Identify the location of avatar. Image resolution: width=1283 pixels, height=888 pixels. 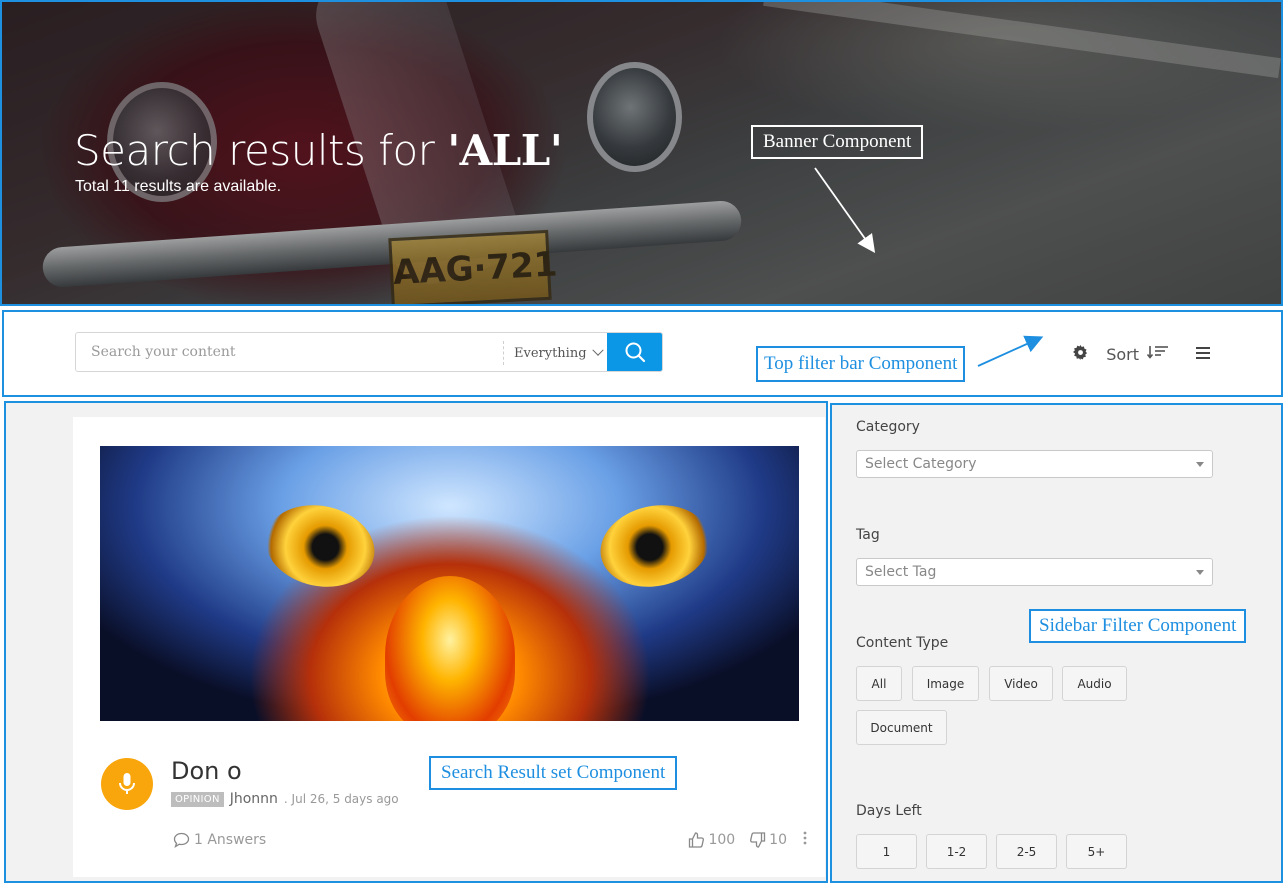
(127, 784).